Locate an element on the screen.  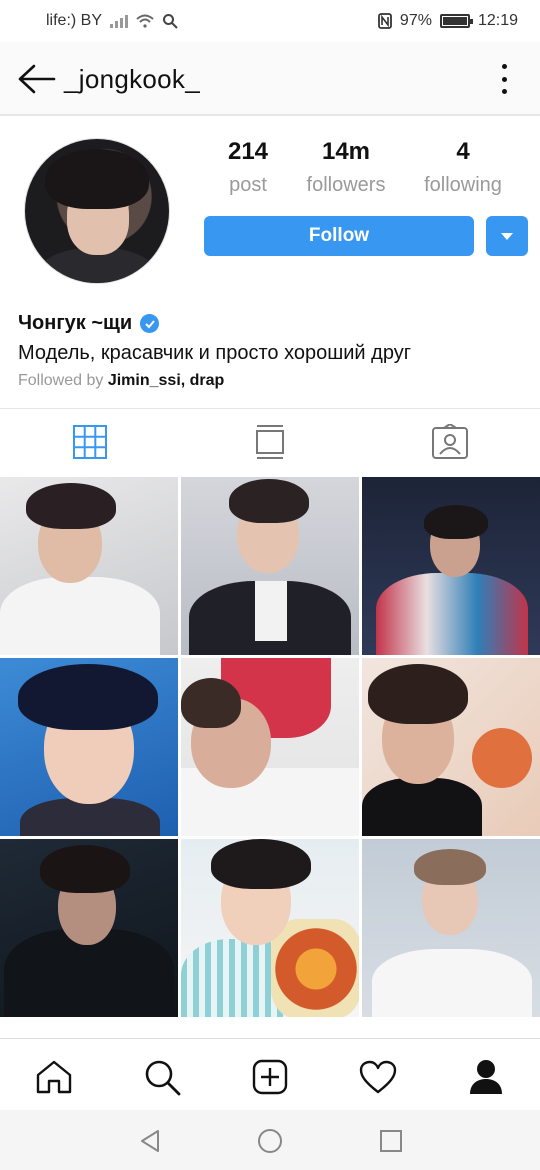
nav-home is located at coordinates (54, 1077).